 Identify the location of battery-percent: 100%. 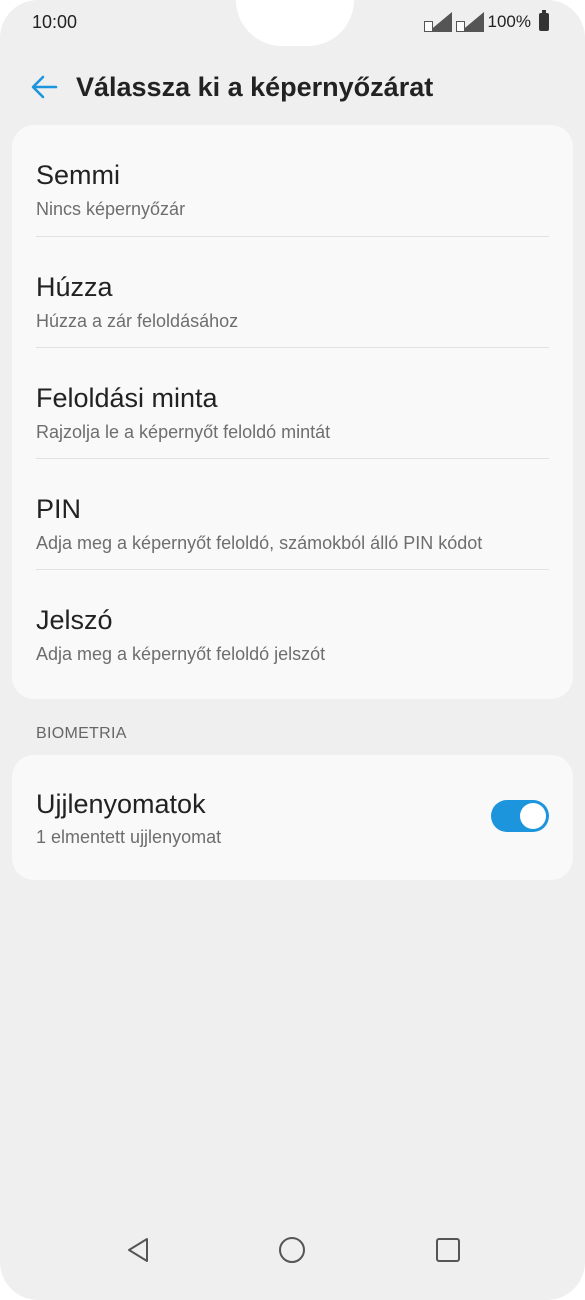
(509, 21).